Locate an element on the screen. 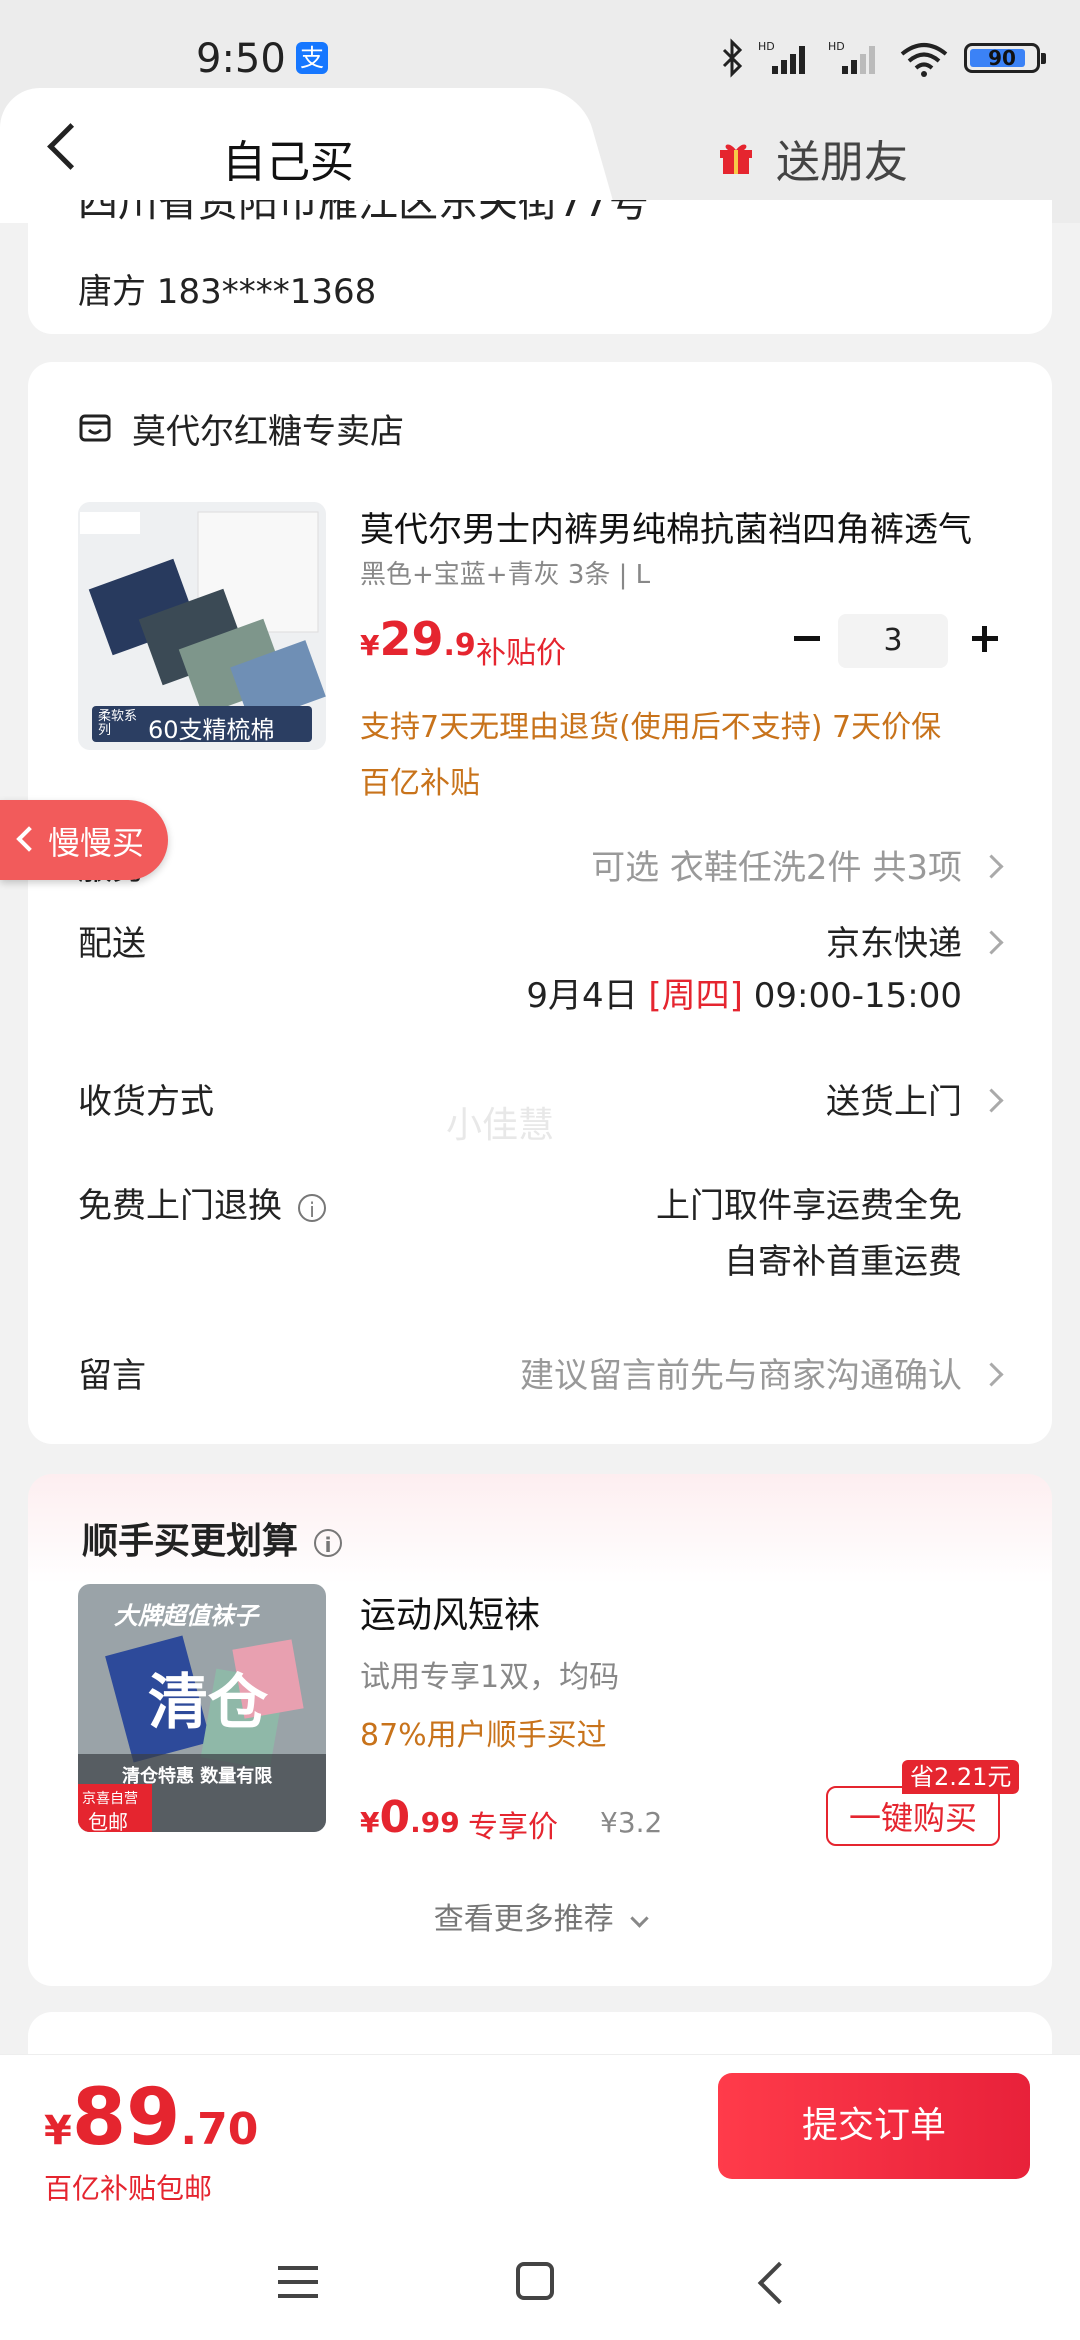  battery-icon: 90 is located at coordinates (1005, 58).